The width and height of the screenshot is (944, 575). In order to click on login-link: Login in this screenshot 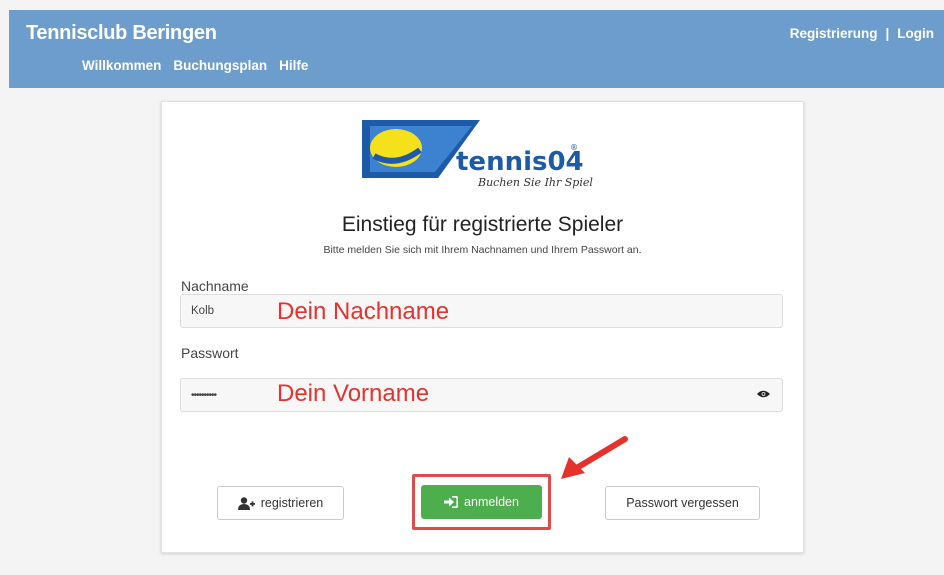, I will do `click(915, 33)`.